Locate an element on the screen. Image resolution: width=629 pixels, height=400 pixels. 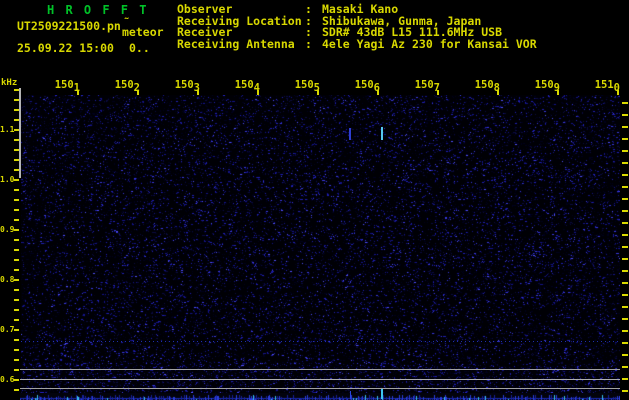
x-axis-label: 1509 is located at coordinates (545, 86).